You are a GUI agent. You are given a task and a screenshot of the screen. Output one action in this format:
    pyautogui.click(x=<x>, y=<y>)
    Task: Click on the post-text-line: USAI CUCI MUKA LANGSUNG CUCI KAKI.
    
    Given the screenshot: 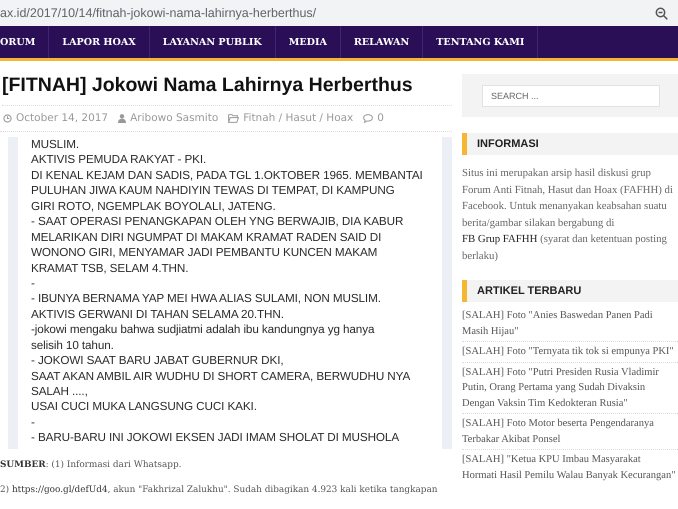 What is the action you would take?
    pyautogui.click(x=144, y=407)
    